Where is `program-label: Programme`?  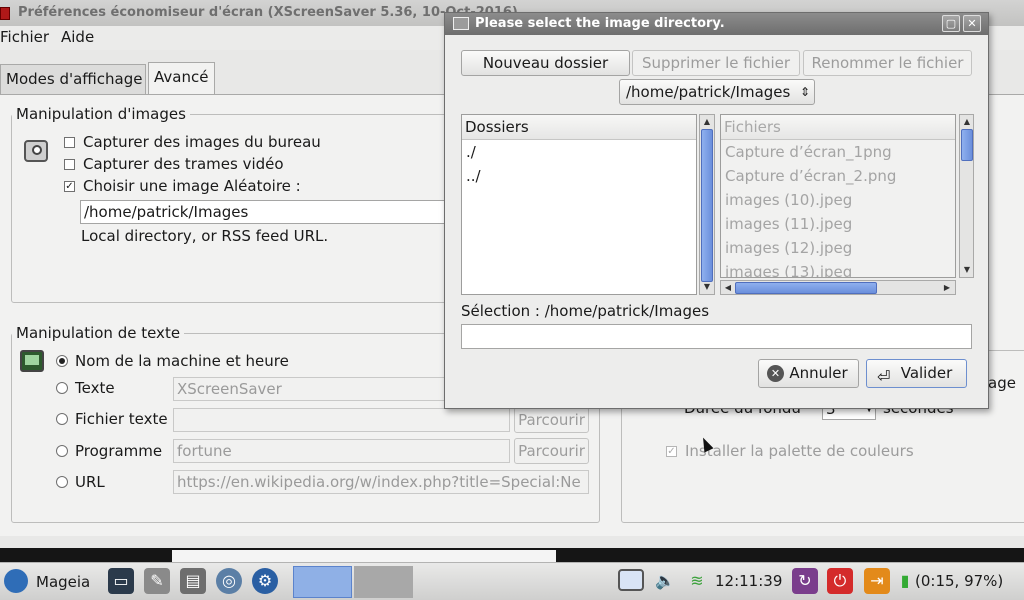 program-label: Programme is located at coordinates (119, 451).